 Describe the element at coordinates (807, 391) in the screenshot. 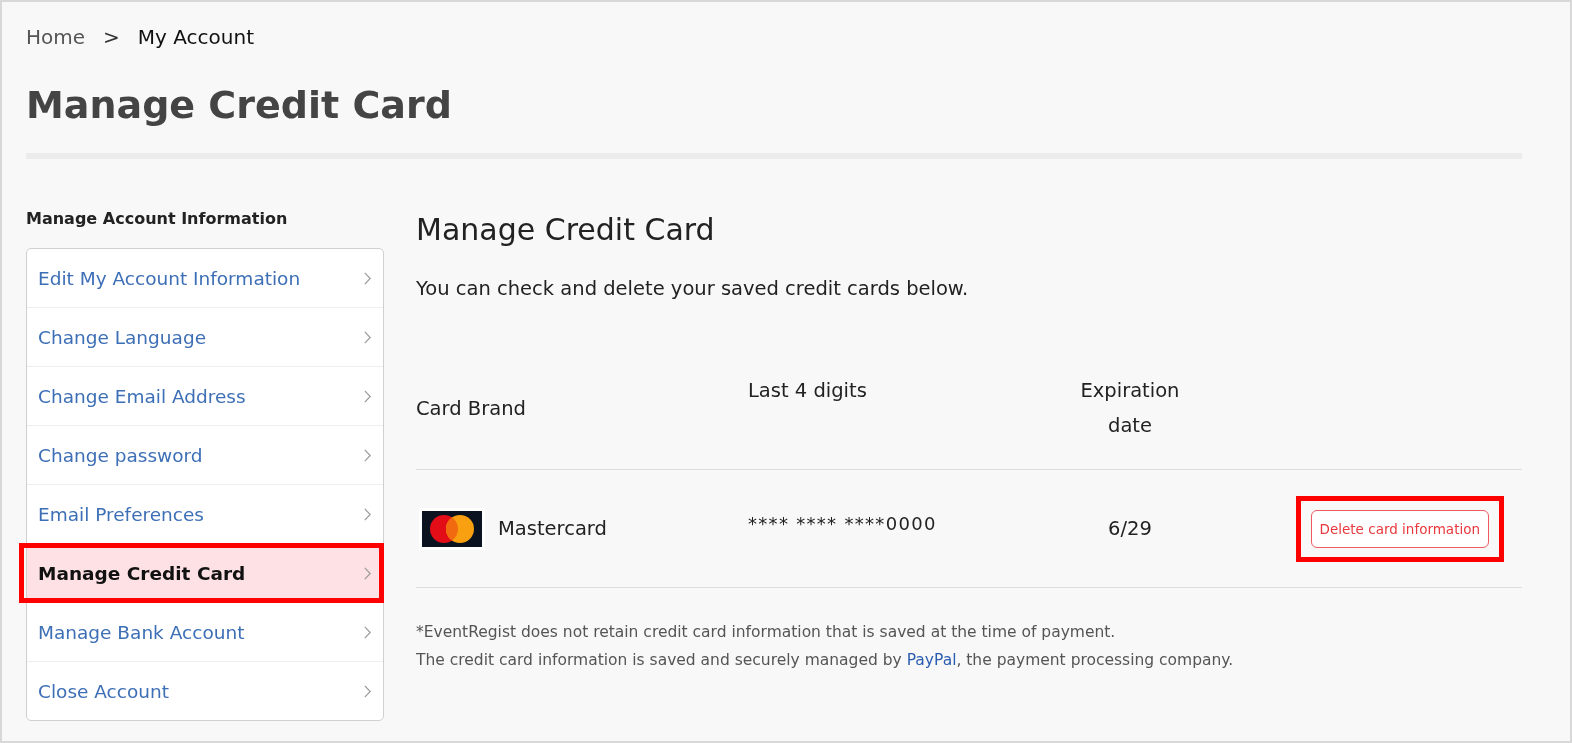

I see `column-header: Last 4 digits` at that location.